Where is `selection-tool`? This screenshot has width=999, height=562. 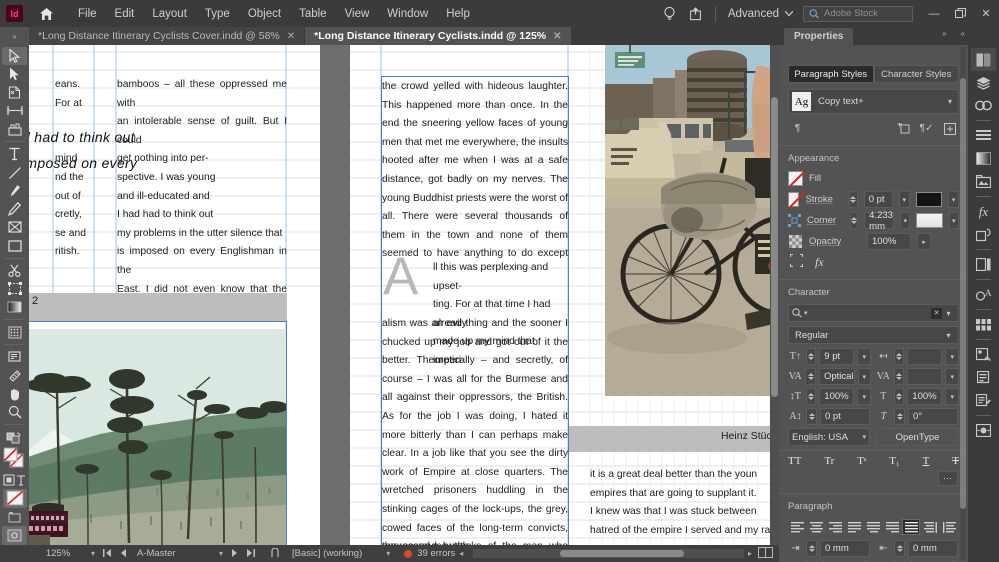
selection-tool is located at coordinates (14, 56).